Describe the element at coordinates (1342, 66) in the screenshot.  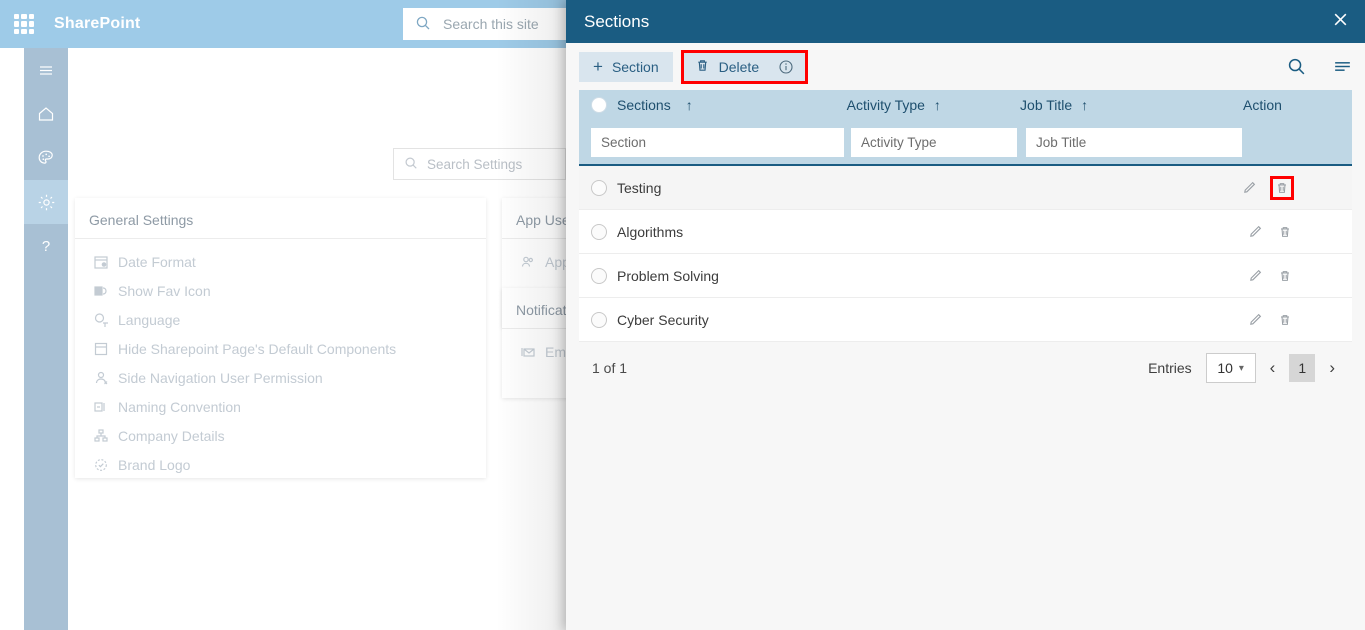
I see `list-menu-icon` at that location.